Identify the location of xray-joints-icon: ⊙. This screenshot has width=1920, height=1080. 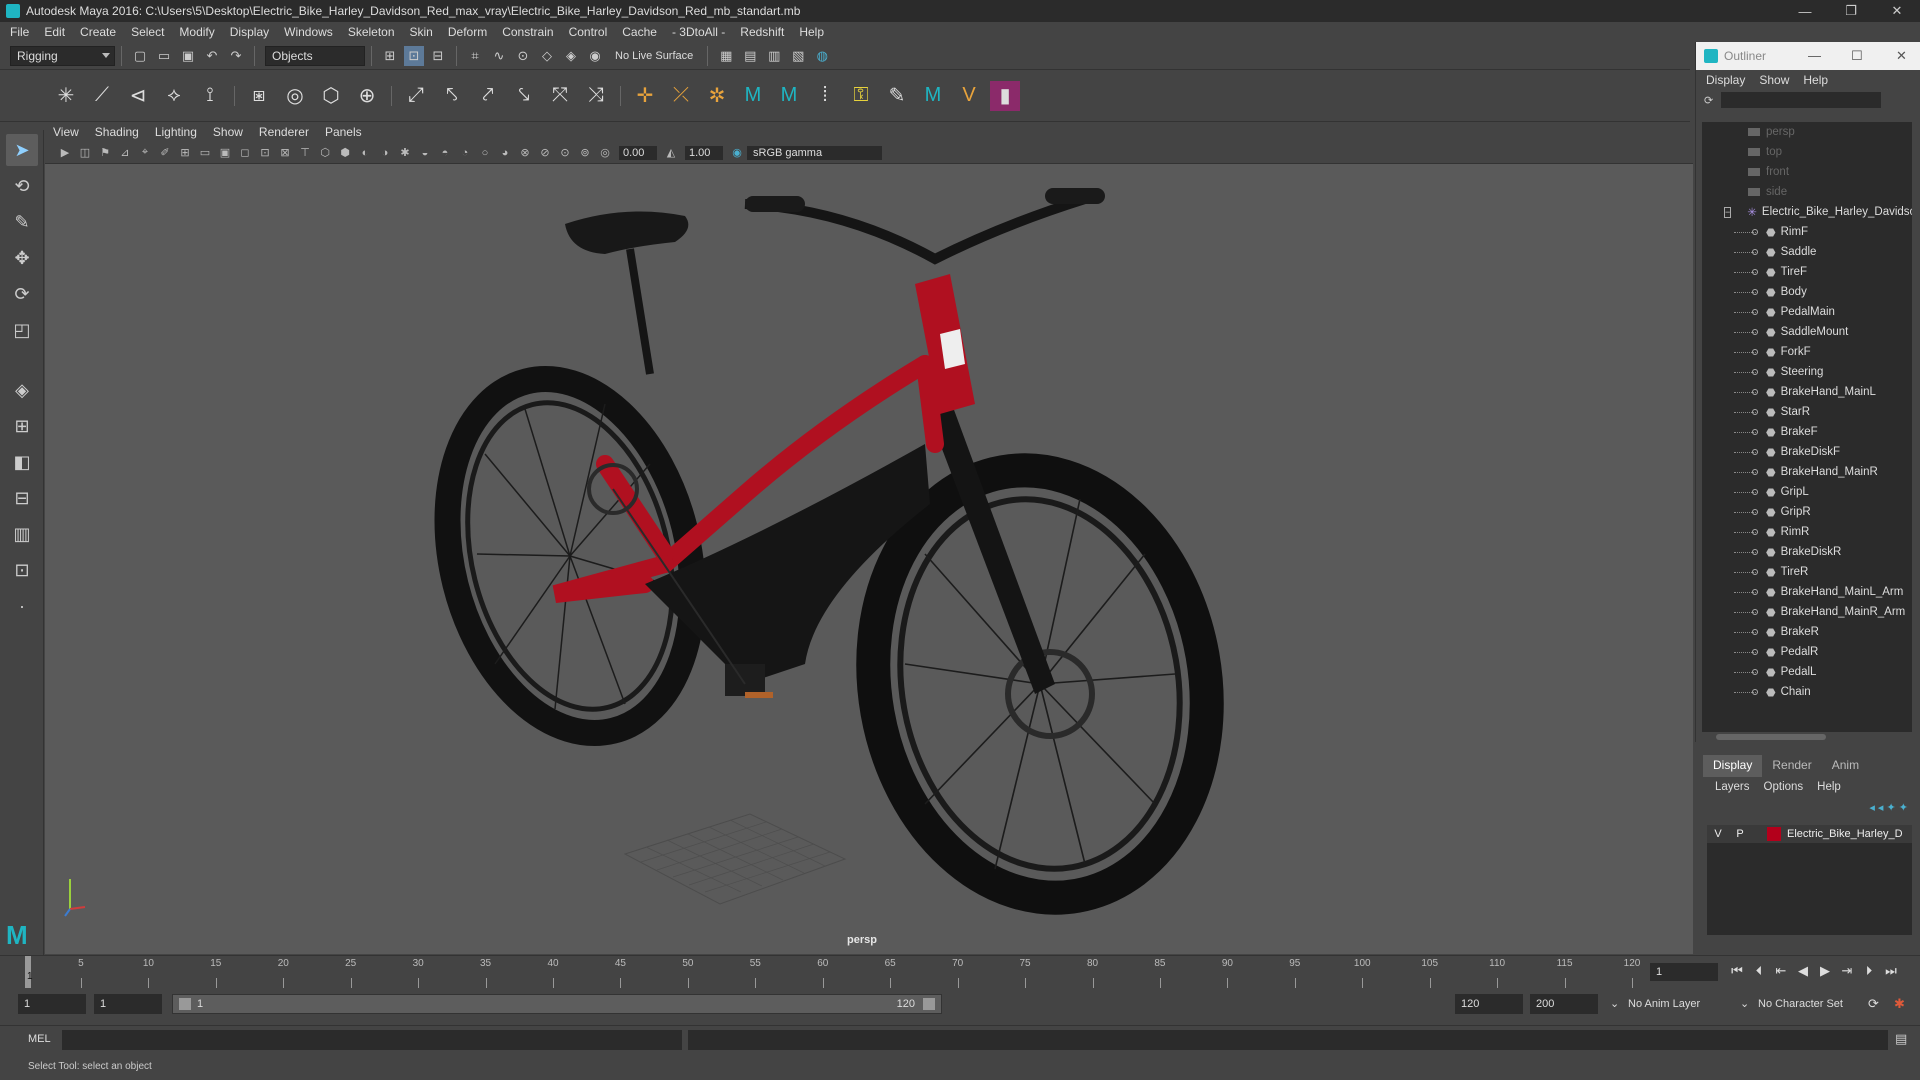
(565, 153).